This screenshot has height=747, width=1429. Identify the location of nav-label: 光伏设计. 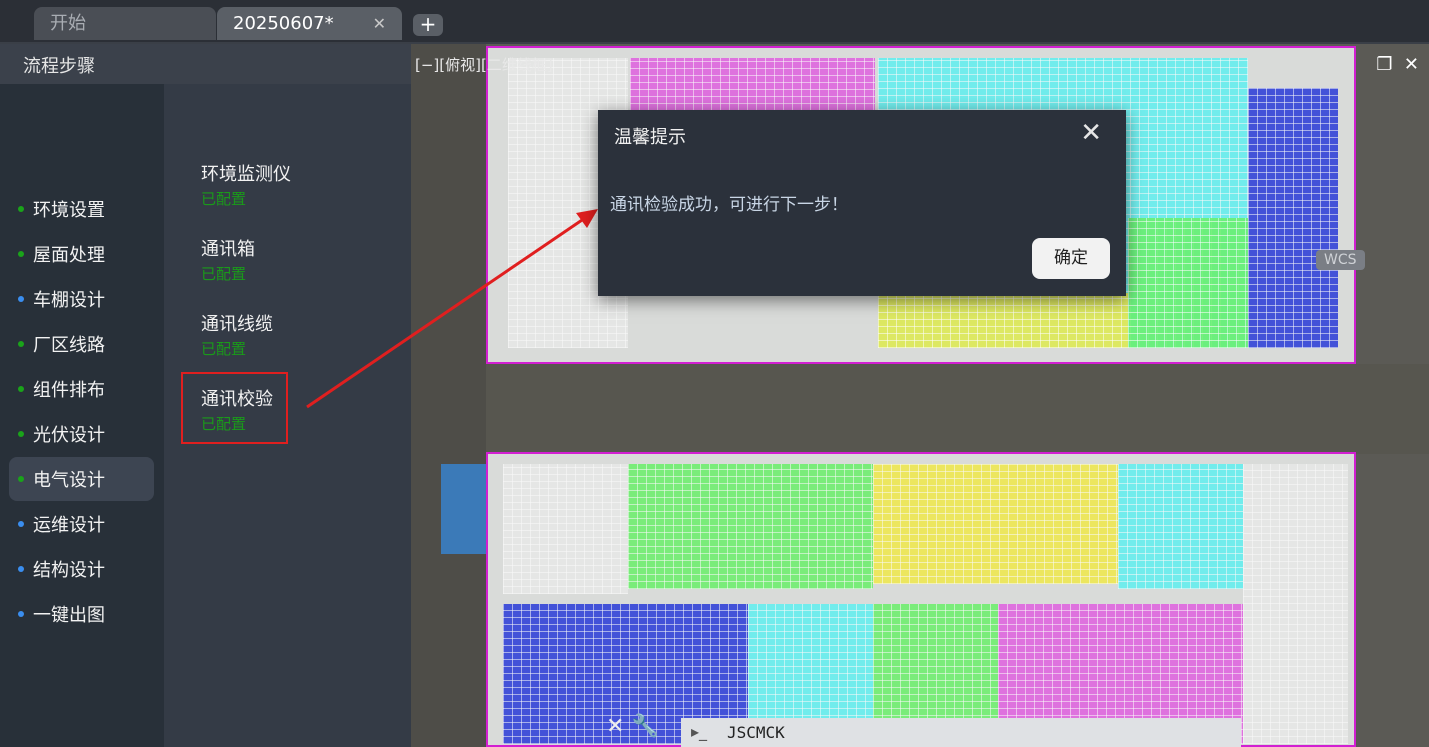
(69, 435).